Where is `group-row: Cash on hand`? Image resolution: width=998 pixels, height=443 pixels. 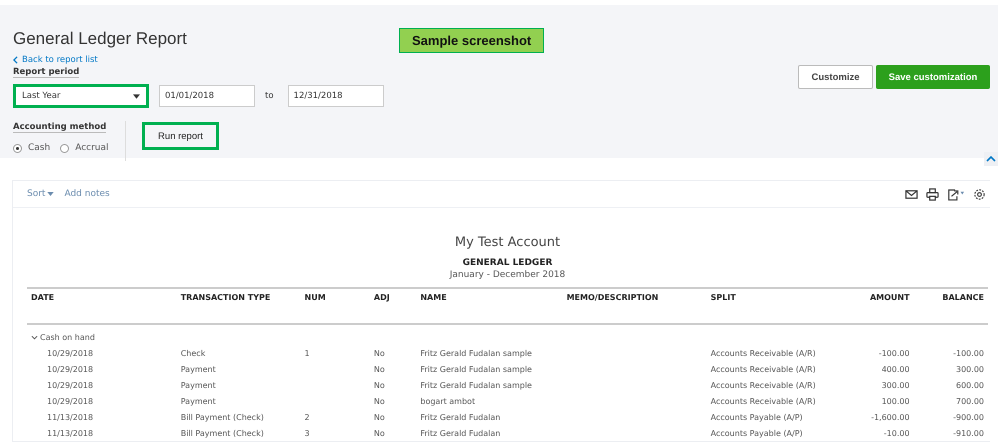 group-row: Cash on hand is located at coordinates (63, 337).